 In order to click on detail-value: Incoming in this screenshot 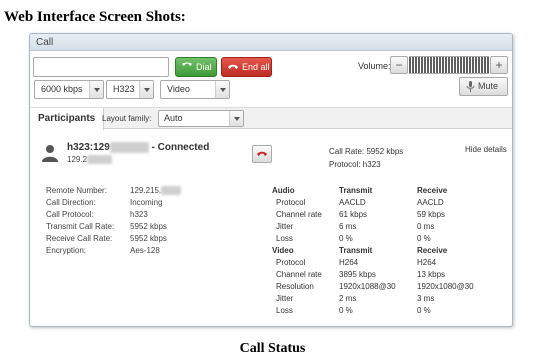, I will do `click(146, 202)`.